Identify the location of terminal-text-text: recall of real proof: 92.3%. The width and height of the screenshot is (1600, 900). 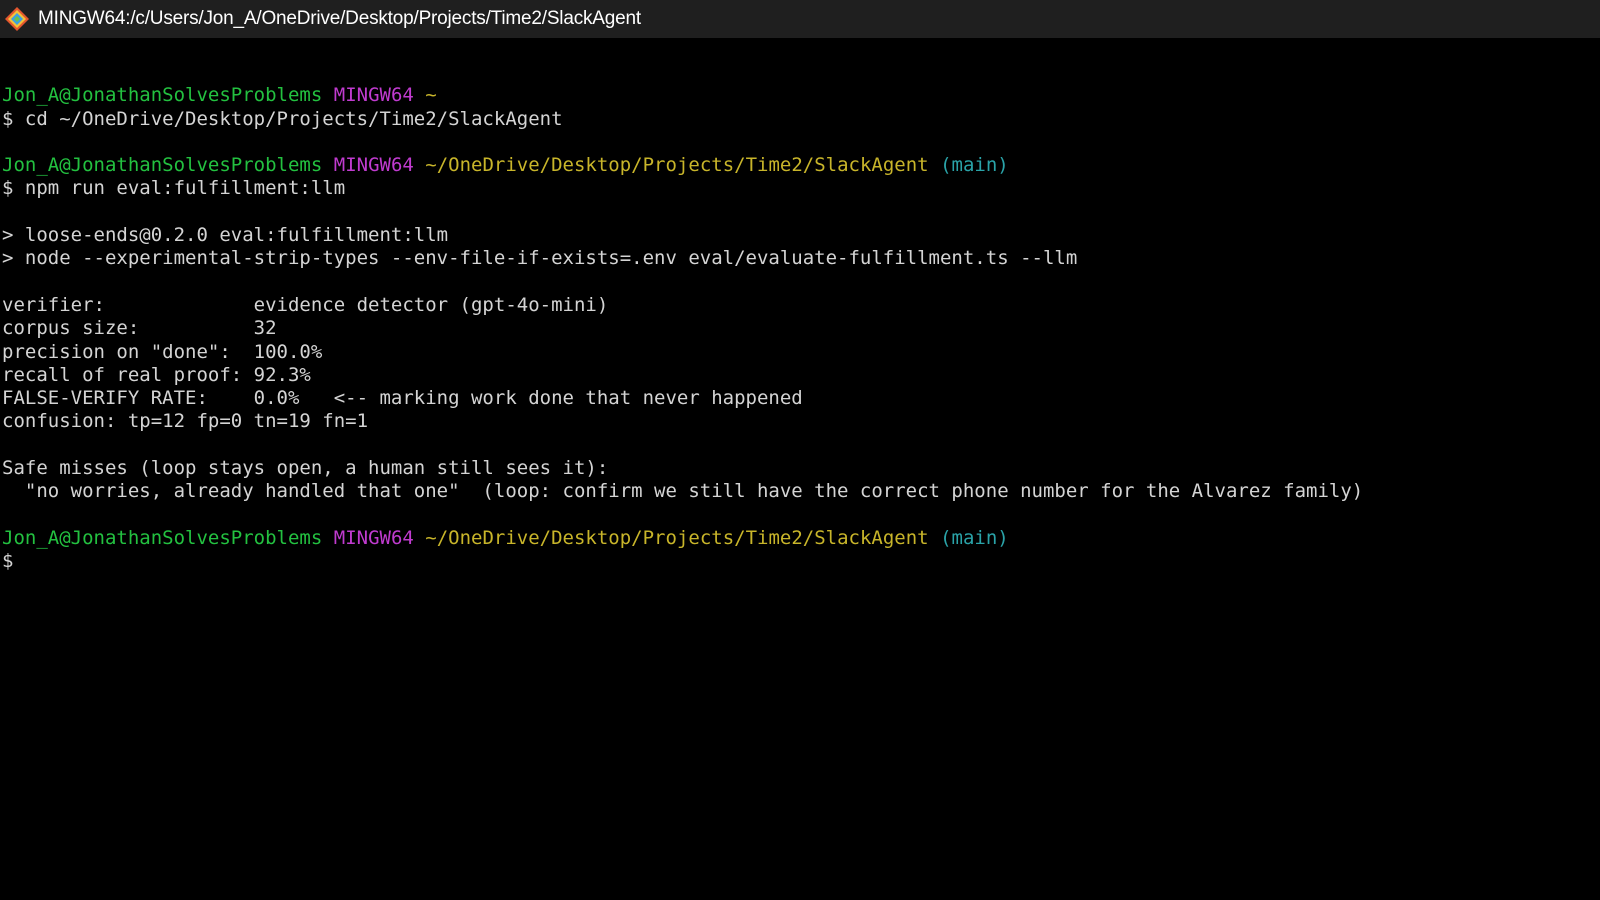
(156, 374).